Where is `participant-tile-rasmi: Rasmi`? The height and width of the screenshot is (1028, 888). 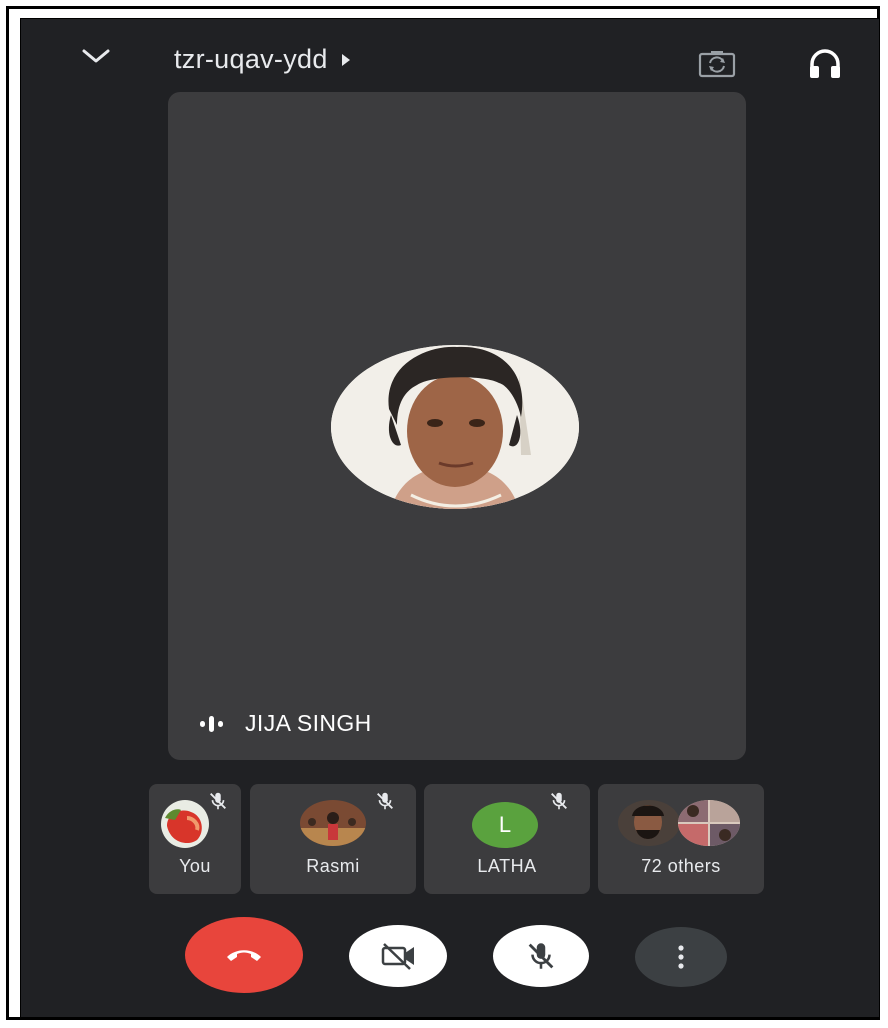 participant-tile-rasmi: Rasmi is located at coordinates (333, 839).